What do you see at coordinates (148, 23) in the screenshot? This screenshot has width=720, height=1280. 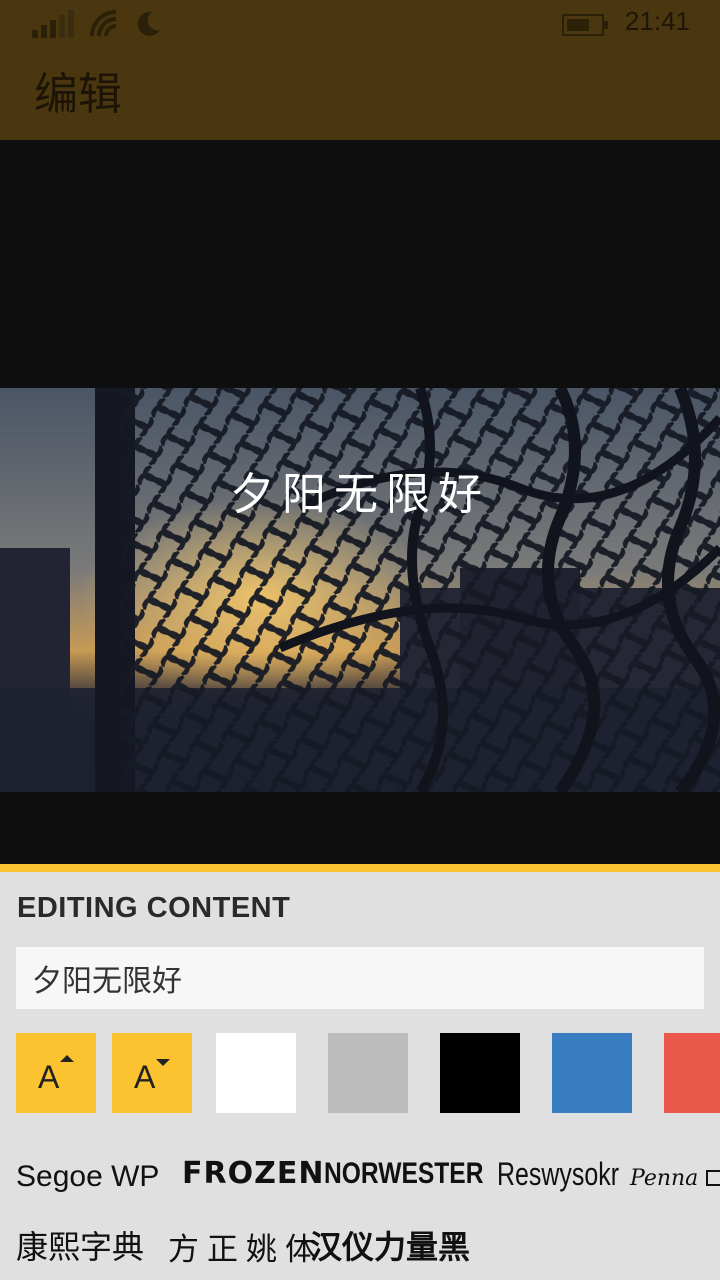 I see `quiet-hours-moon-icon` at bounding box center [148, 23].